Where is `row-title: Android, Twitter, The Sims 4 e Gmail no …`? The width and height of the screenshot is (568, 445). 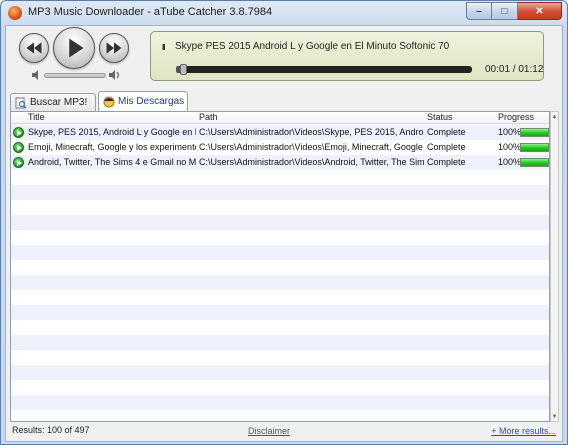
row-title: Android, Twitter, The Sims 4 e Gmail no … is located at coordinates (112, 162).